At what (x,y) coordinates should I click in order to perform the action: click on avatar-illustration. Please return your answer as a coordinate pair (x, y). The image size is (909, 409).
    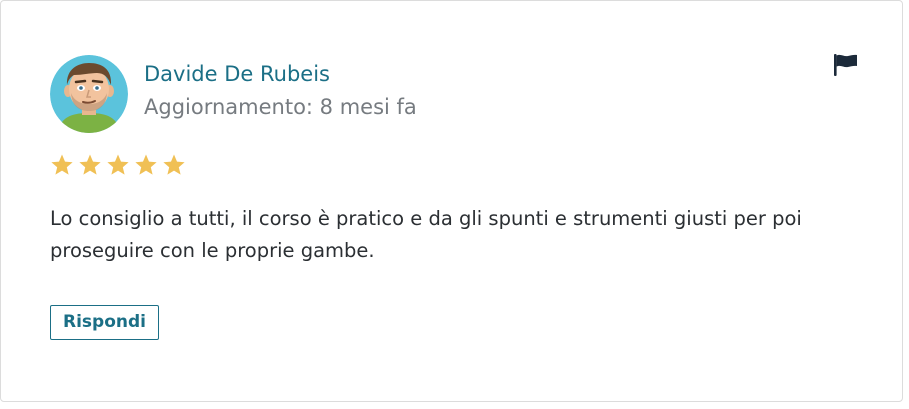
    Looking at the image, I should click on (89, 94).